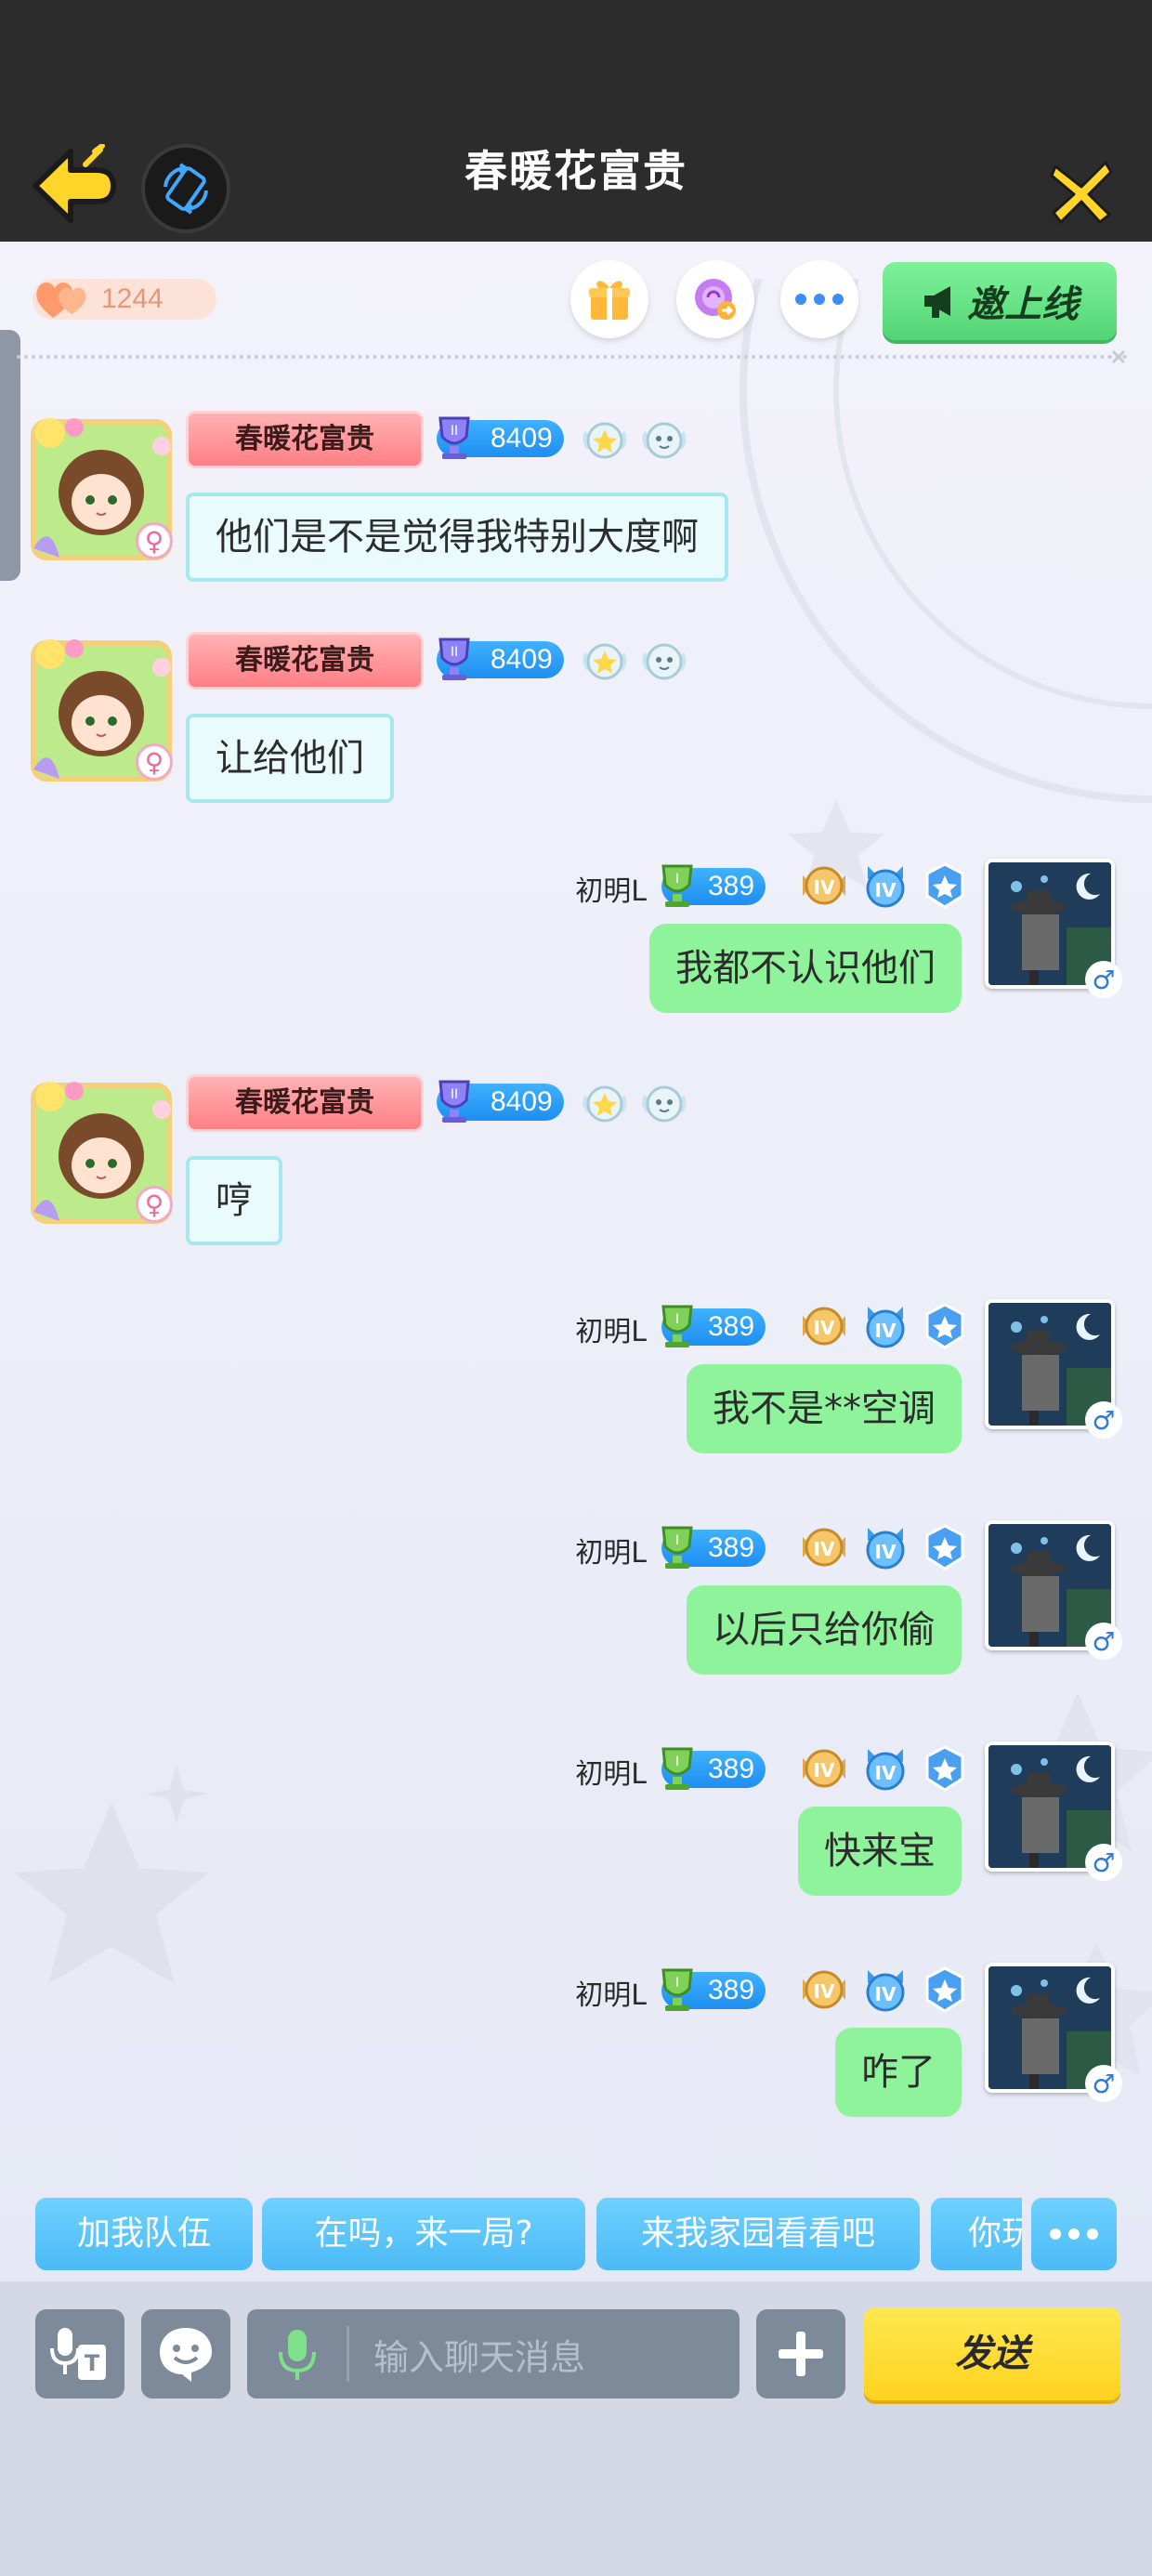 Image resolution: width=1152 pixels, height=2576 pixels. I want to click on emoji-button, so click(185, 2354).